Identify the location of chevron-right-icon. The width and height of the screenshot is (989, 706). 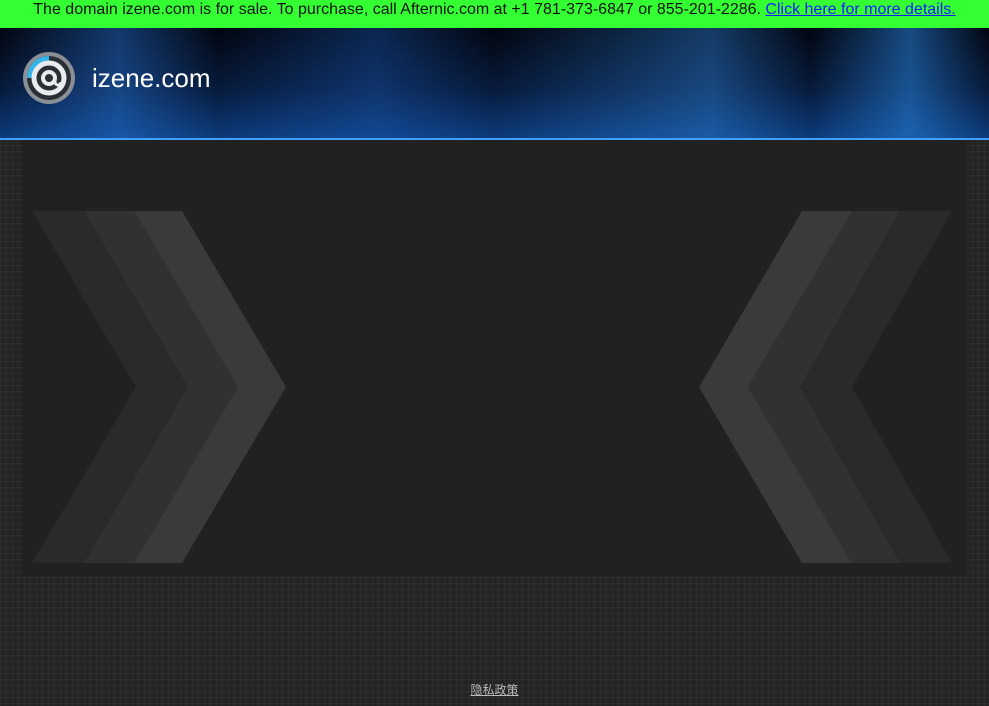
(159, 387).